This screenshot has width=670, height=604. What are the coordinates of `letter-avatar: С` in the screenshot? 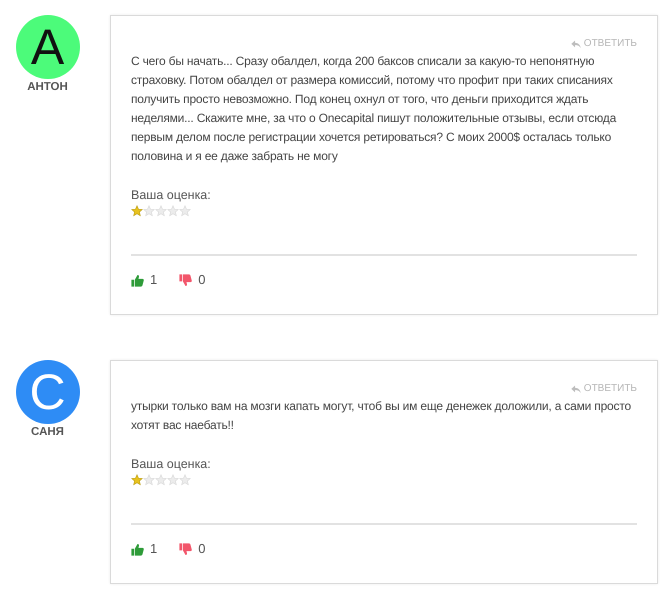 It's located at (48, 392).